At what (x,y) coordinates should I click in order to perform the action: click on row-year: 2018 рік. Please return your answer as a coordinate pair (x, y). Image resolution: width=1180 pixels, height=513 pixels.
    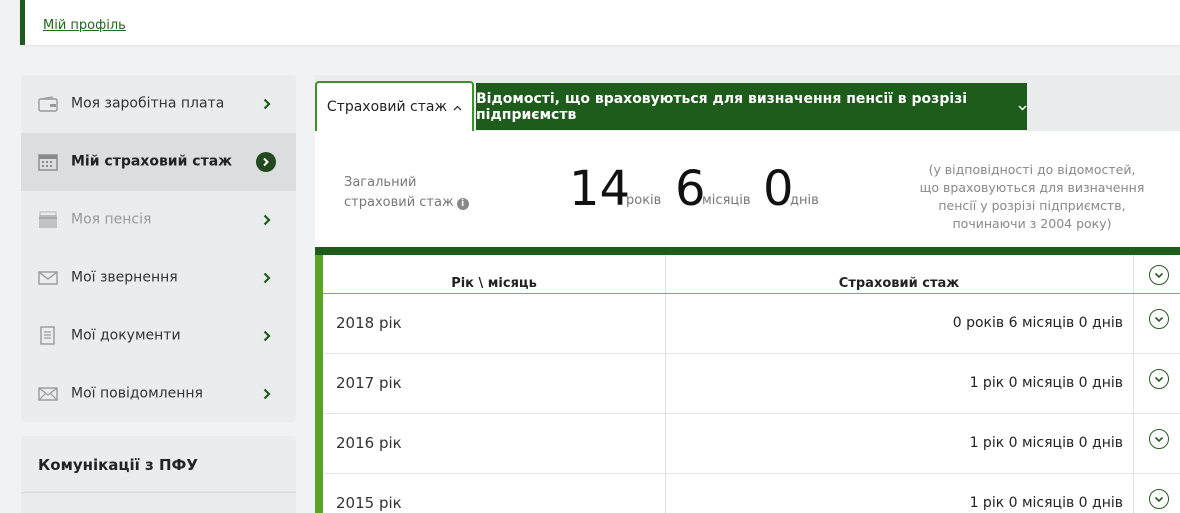
    Looking at the image, I should click on (369, 323).